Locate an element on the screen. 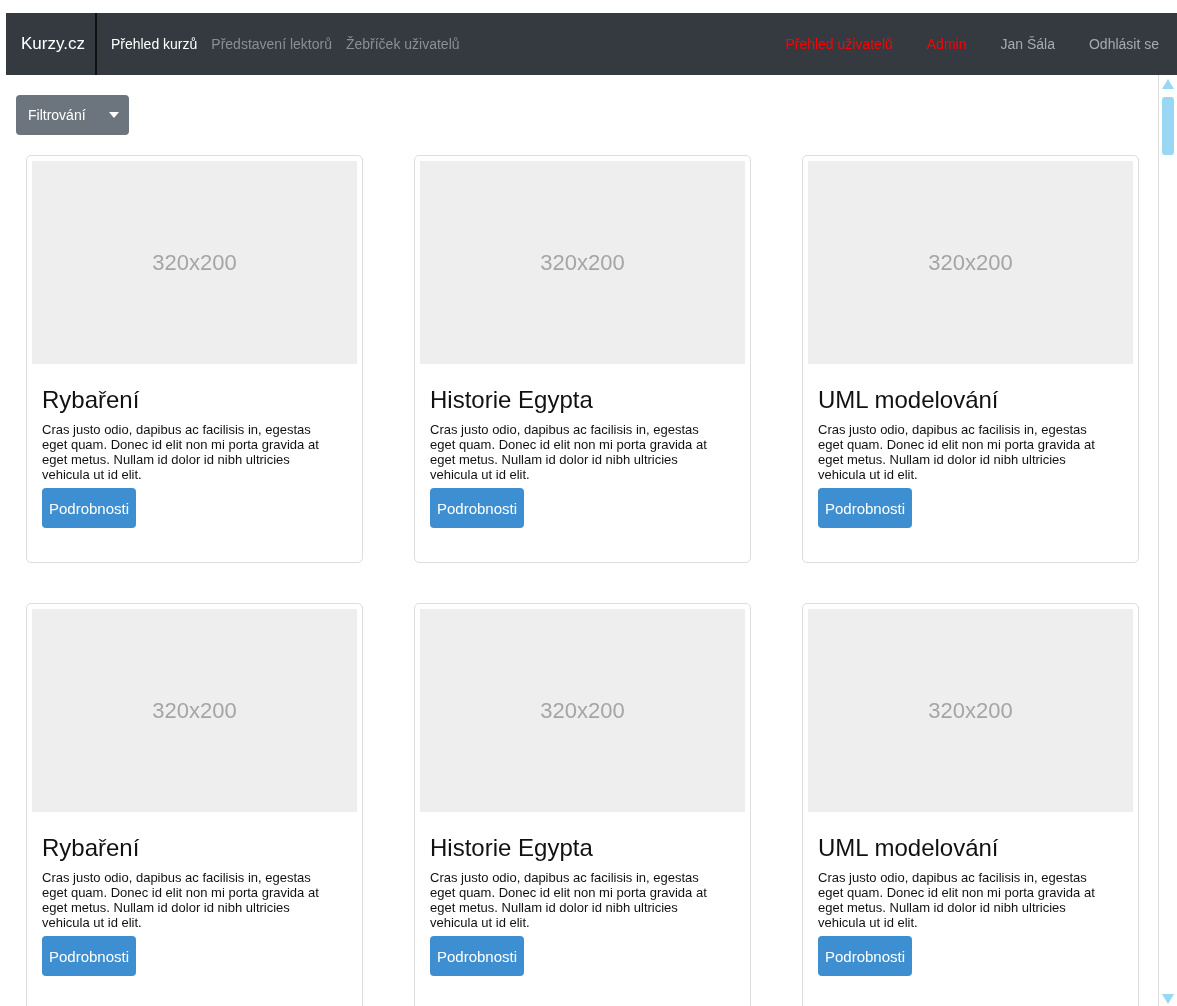 The height and width of the screenshot is (1006, 1177). scrollbar is located at coordinates (1167, 540).